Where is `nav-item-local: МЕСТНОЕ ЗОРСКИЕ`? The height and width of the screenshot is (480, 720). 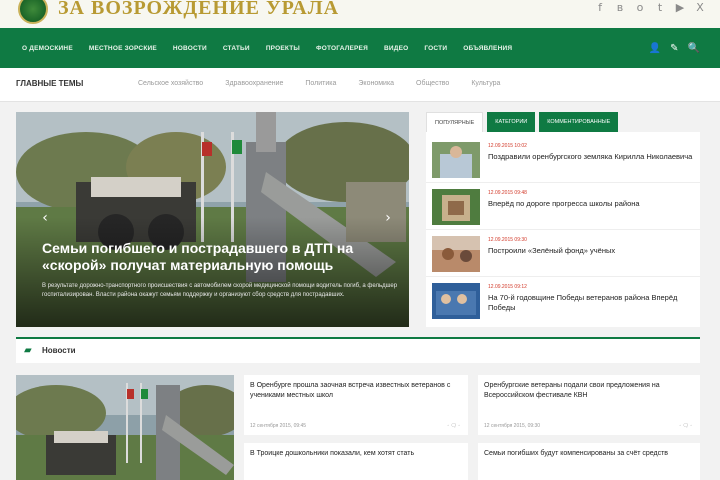 nav-item-local: МЕСТНОЕ ЗОРСКИЕ is located at coordinates (123, 48).